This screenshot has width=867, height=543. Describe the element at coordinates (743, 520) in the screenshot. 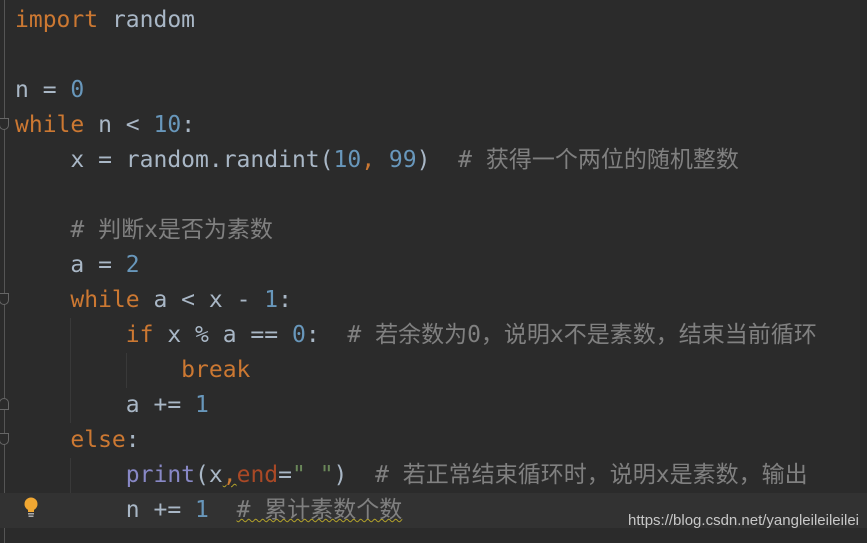

I see `watermark: https://blog.csdn.net/yangleileileilei` at that location.